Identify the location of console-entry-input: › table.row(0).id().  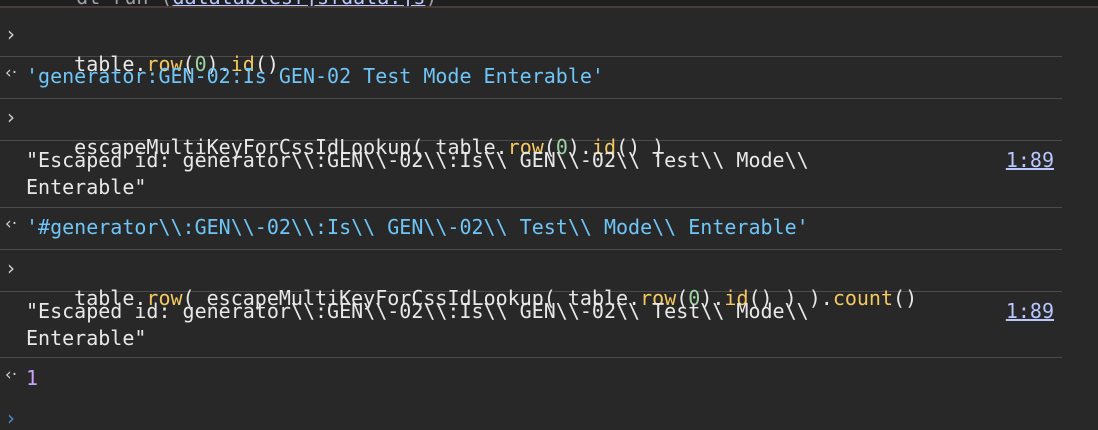
(531, 47).